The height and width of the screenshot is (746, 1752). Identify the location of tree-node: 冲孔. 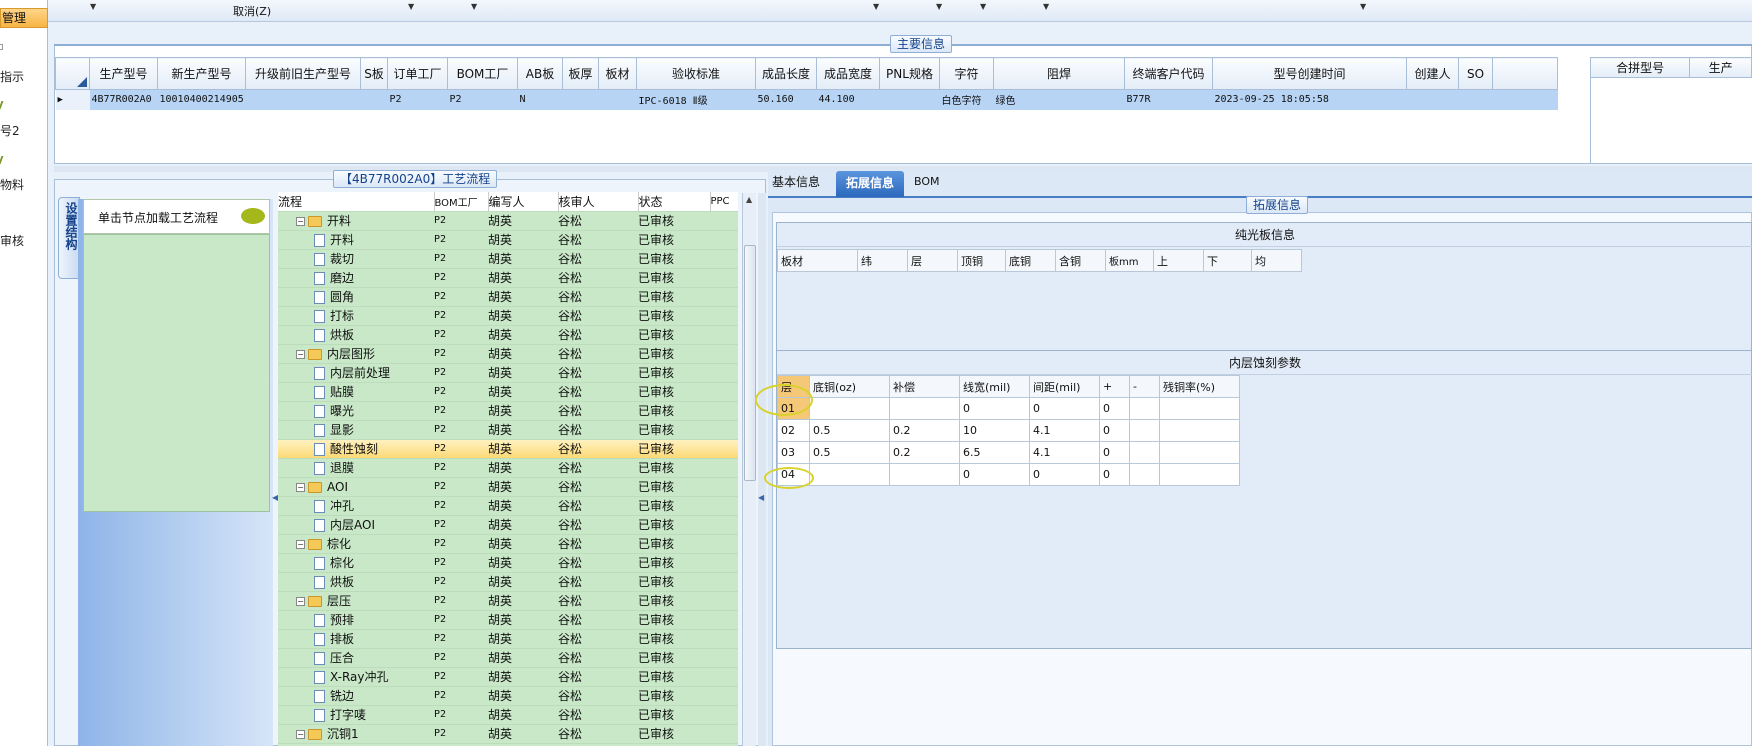
(356, 506).